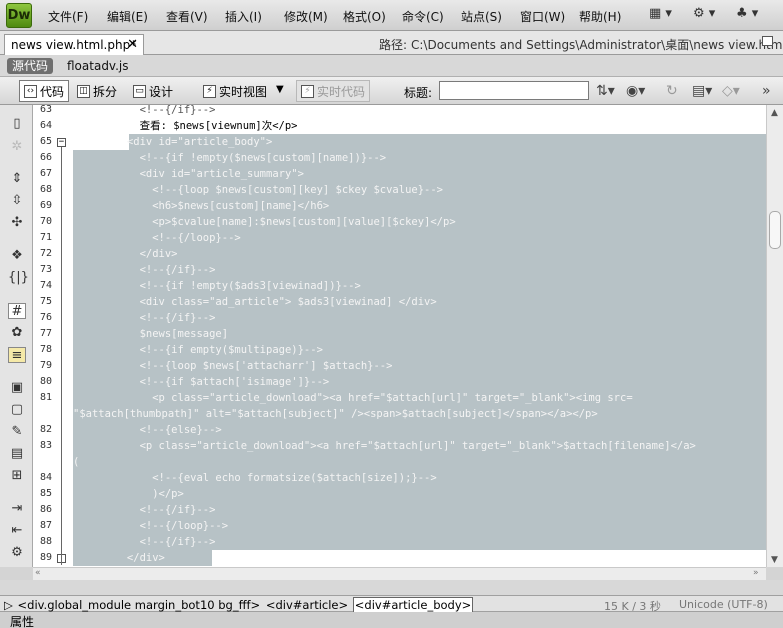 The image size is (783, 628). Describe the element at coordinates (17, 432) in the screenshot. I see `wrap-tag-icon: ✎` at that location.